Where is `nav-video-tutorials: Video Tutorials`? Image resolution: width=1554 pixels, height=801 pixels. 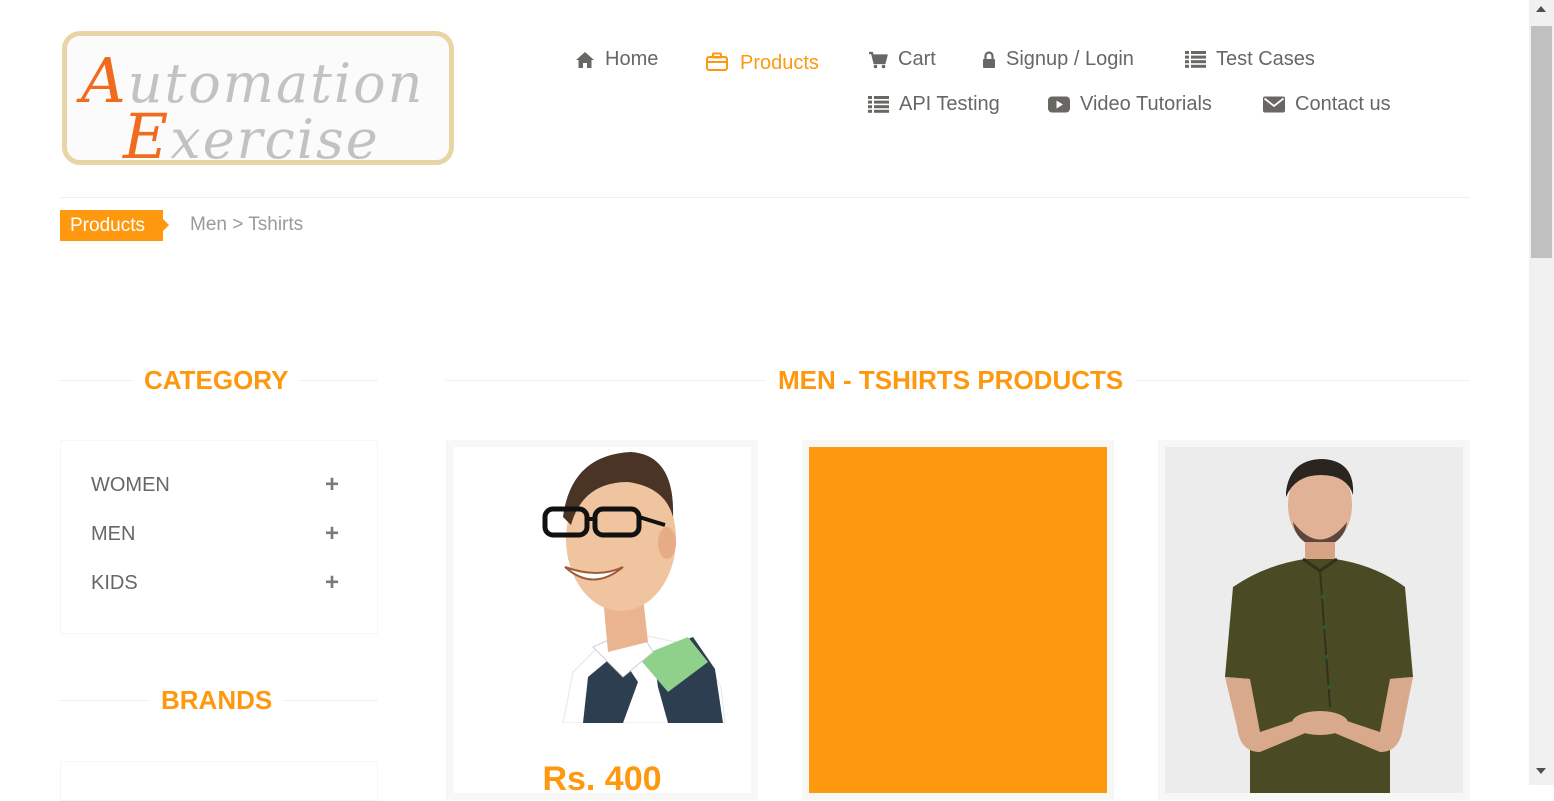 nav-video-tutorials: Video Tutorials is located at coordinates (1130, 104).